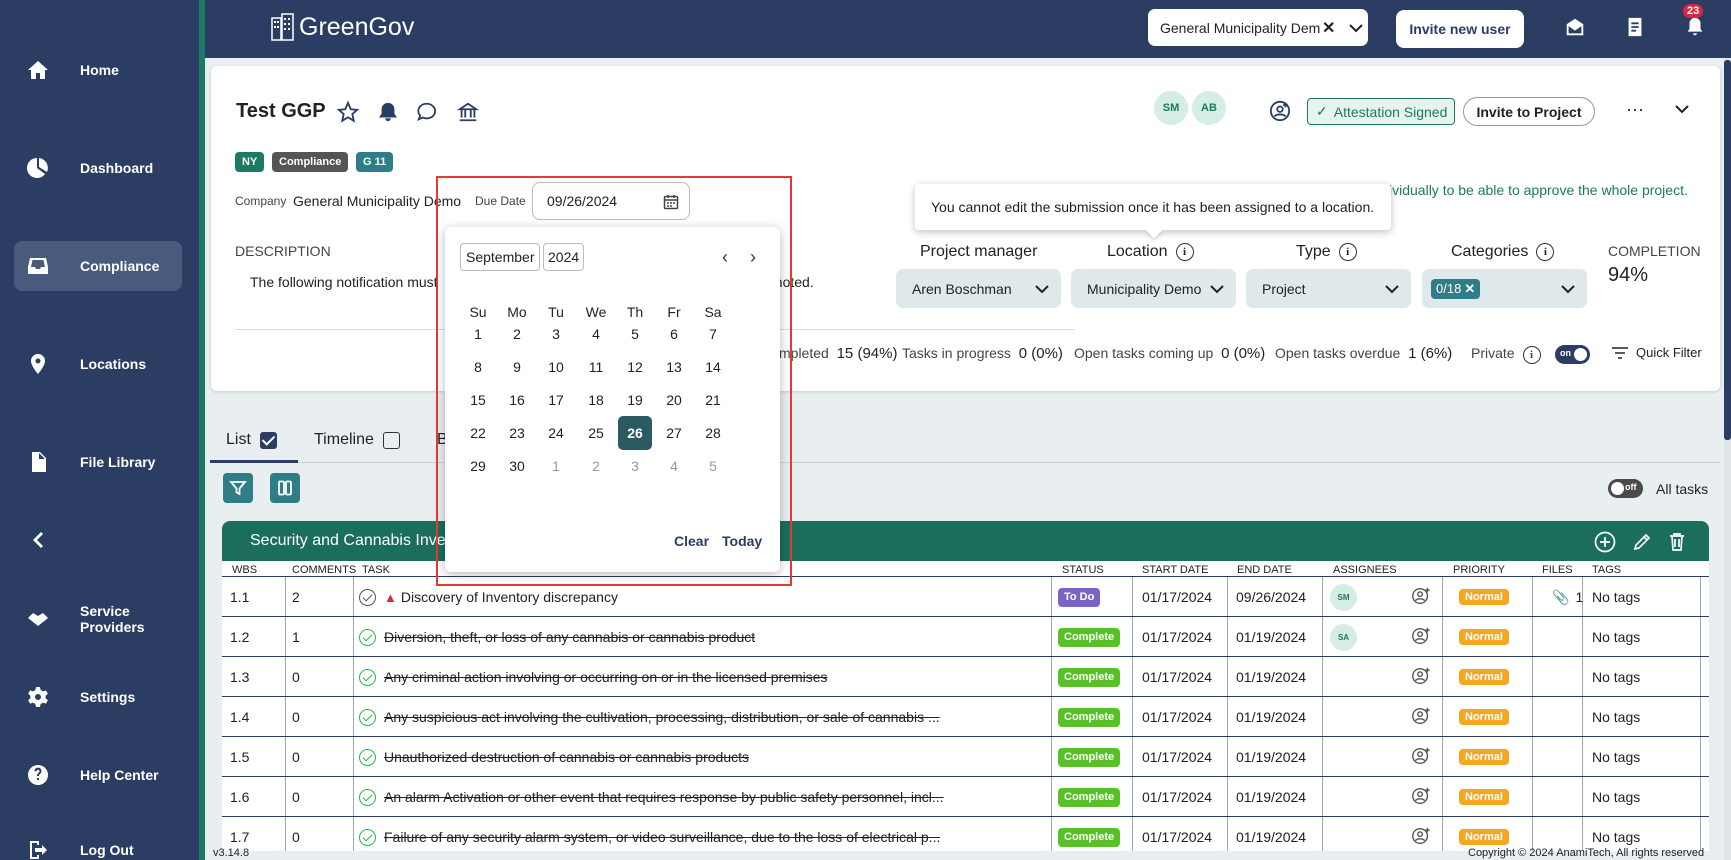  What do you see at coordinates (1079, 597) in the screenshot?
I see `status-badge: To Do` at bounding box center [1079, 597].